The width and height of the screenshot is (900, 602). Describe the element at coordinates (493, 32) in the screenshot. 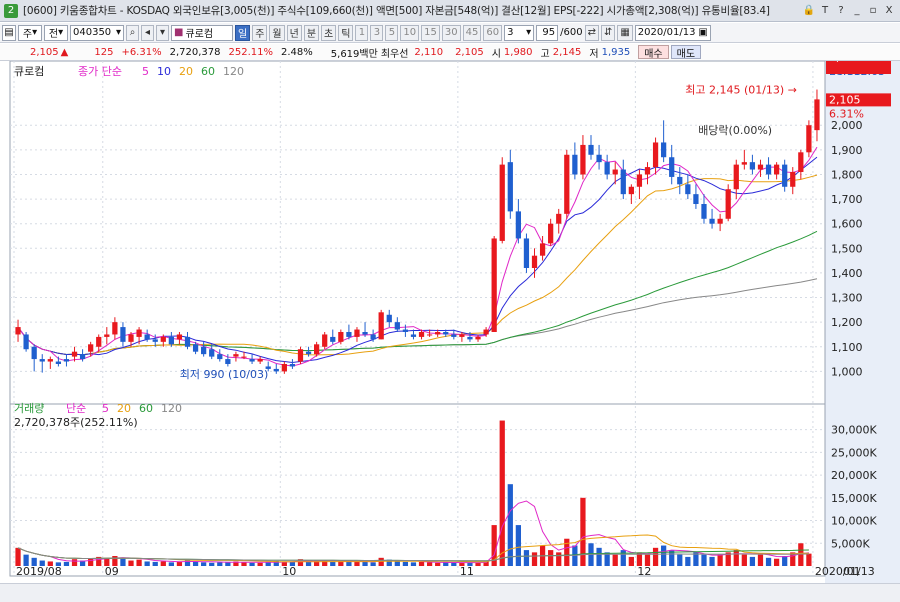

I see `minute-60-button: 60` at that location.